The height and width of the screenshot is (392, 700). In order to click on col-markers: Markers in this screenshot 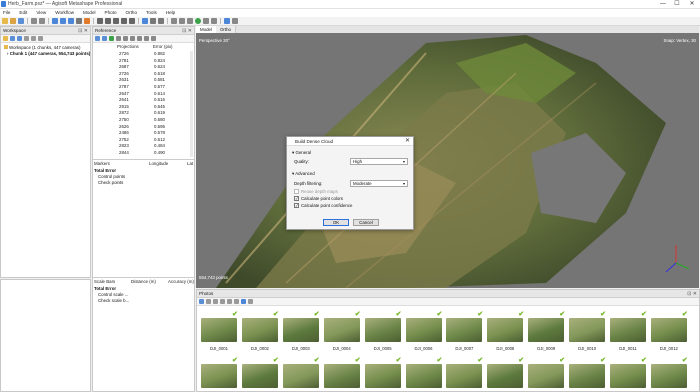, I will do `click(102, 163)`.